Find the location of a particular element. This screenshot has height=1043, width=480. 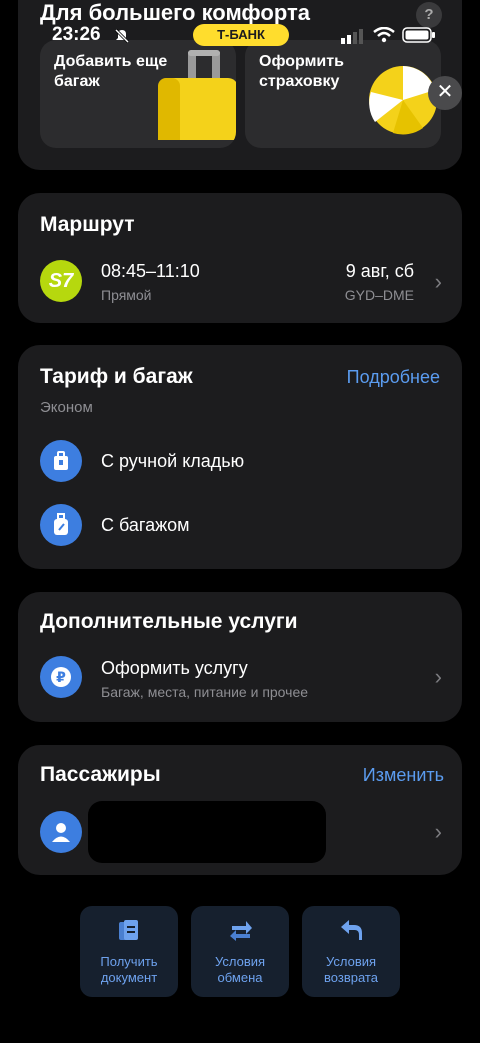

exchange-terms-label: Условия обмена is located at coordinates (240, 969).